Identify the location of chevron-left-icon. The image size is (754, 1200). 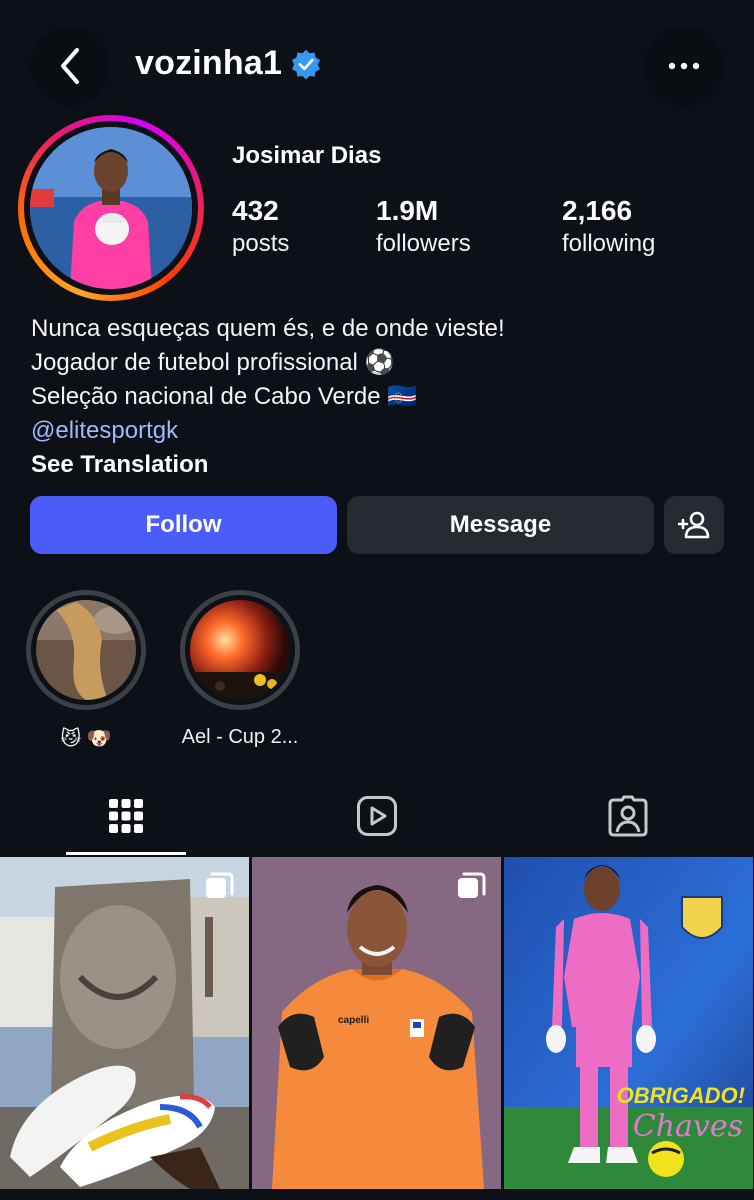
(70, 66).